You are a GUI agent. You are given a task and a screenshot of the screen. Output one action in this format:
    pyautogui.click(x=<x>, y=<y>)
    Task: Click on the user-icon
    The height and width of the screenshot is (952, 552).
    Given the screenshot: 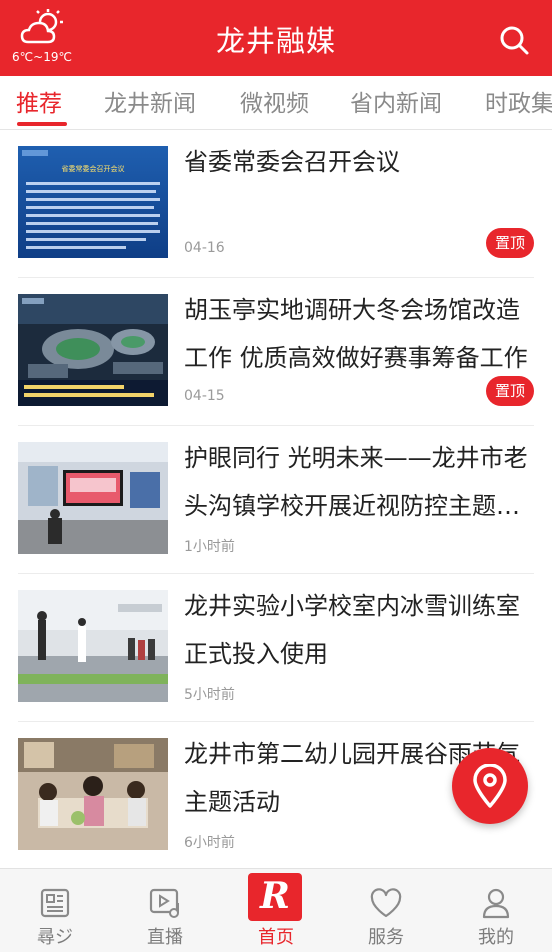 What is the action you would take?
    pyautogui.click(x=496, y=903)
    